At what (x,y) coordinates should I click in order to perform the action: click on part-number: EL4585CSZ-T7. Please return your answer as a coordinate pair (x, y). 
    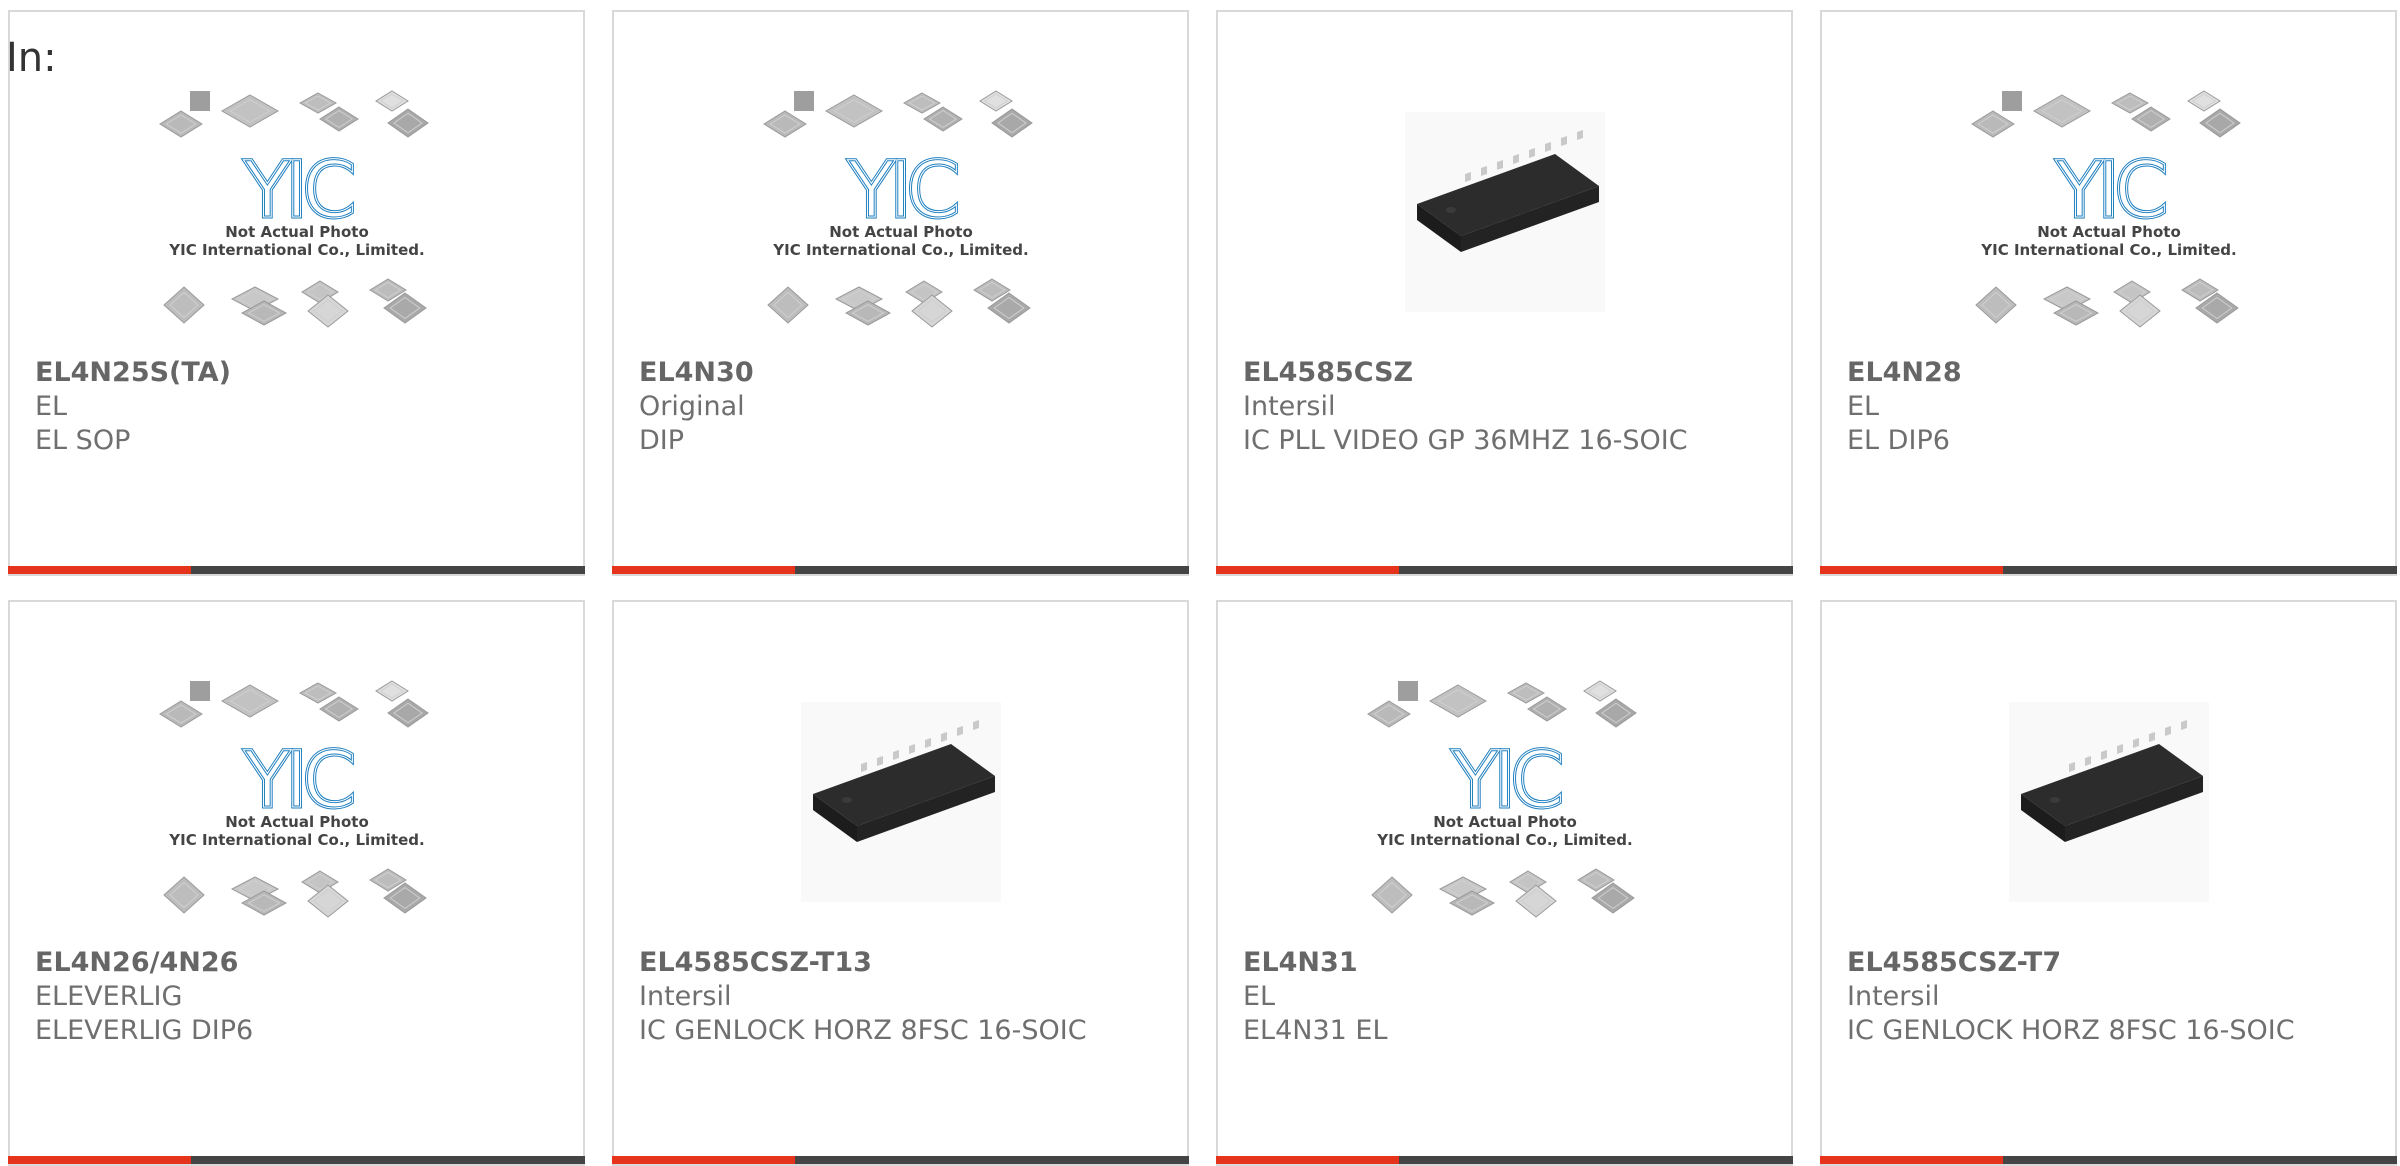
    Looking at the image, I should click on (2116, 963).